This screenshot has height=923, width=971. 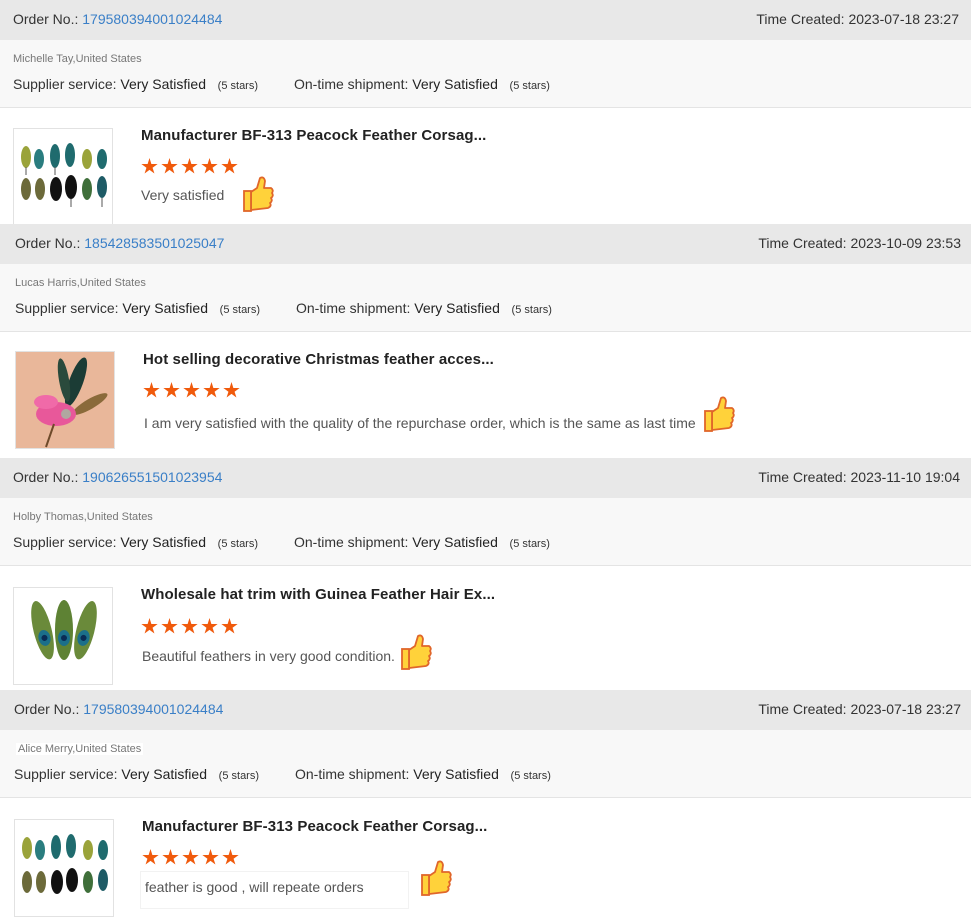 I want to click on buyer-name: Holby Thomas,United States, so click(x=83, y=517).